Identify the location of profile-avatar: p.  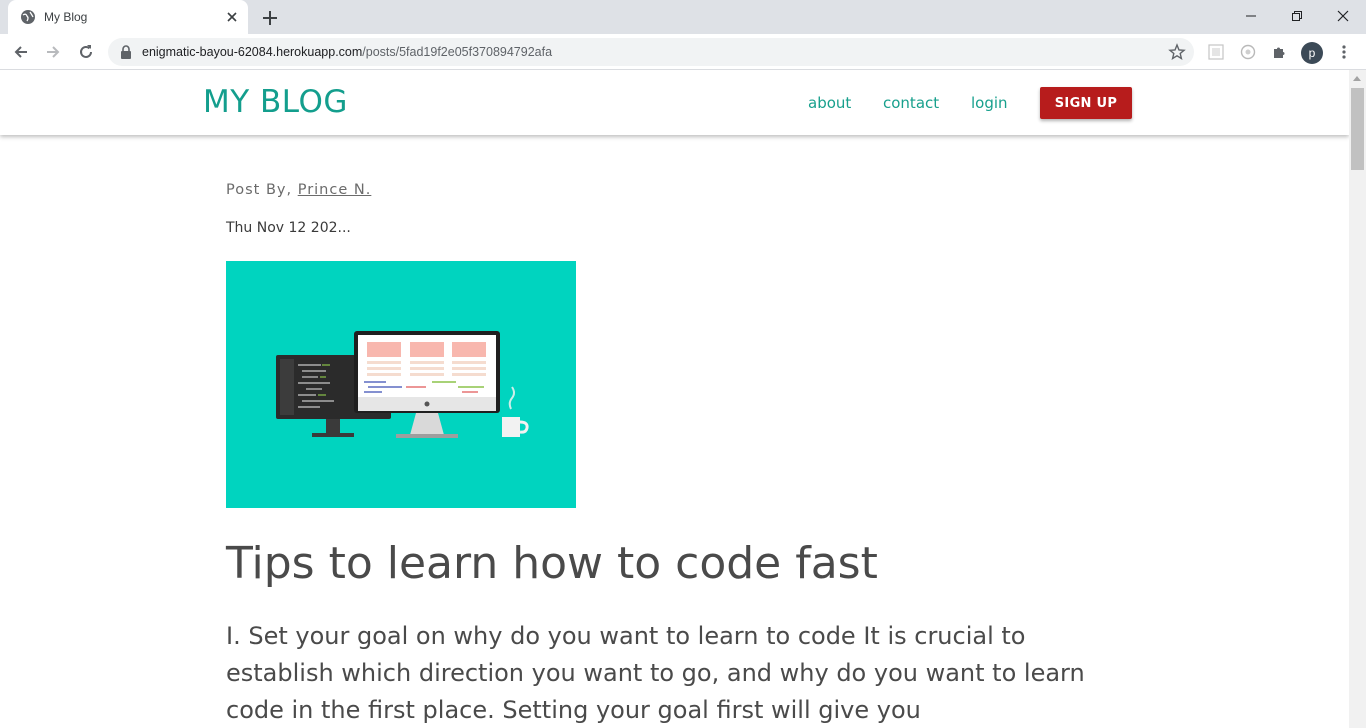
(1312, 53).